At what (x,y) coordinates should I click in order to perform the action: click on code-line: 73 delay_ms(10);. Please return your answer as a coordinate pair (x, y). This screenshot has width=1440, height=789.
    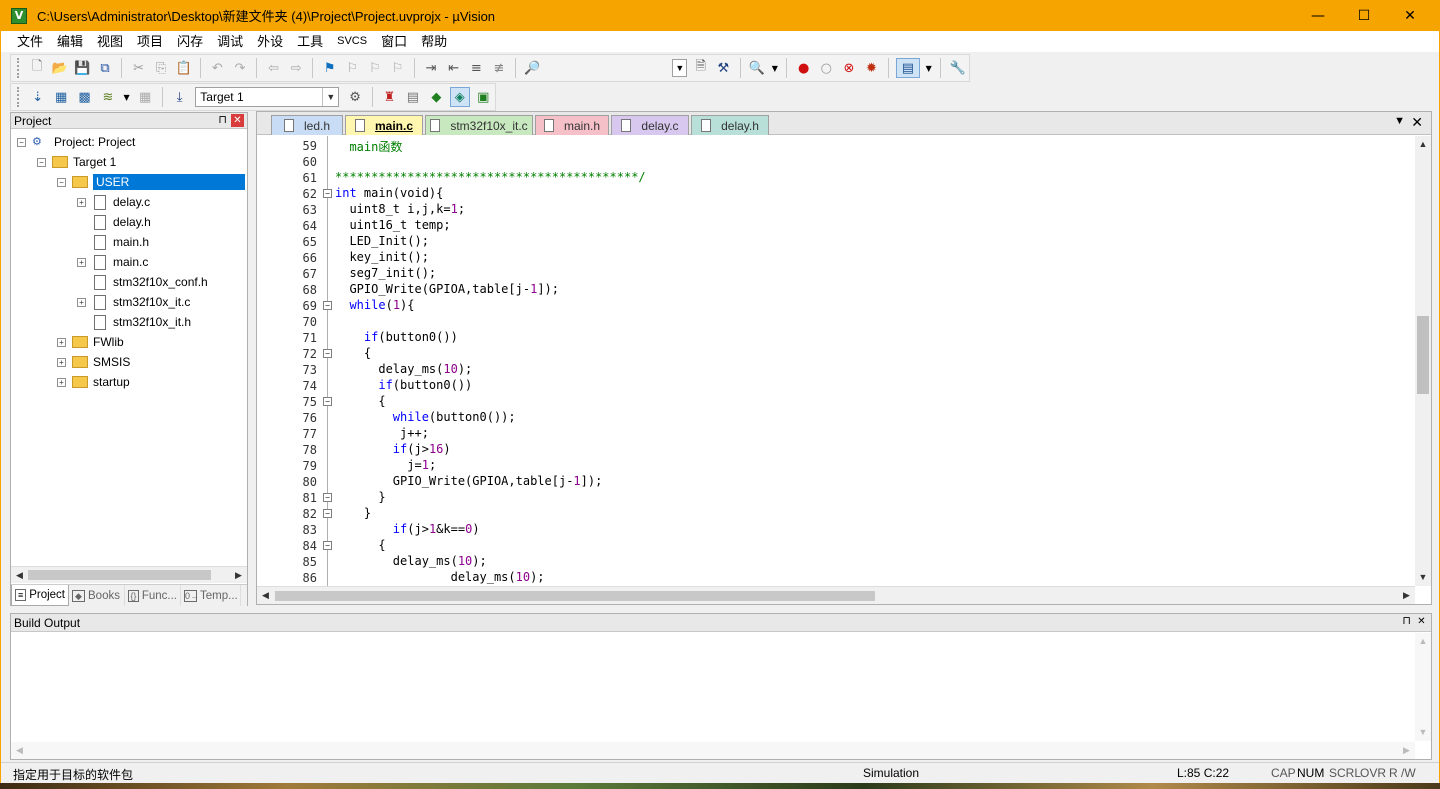
    Looking at the image, I should click on (836, 370).